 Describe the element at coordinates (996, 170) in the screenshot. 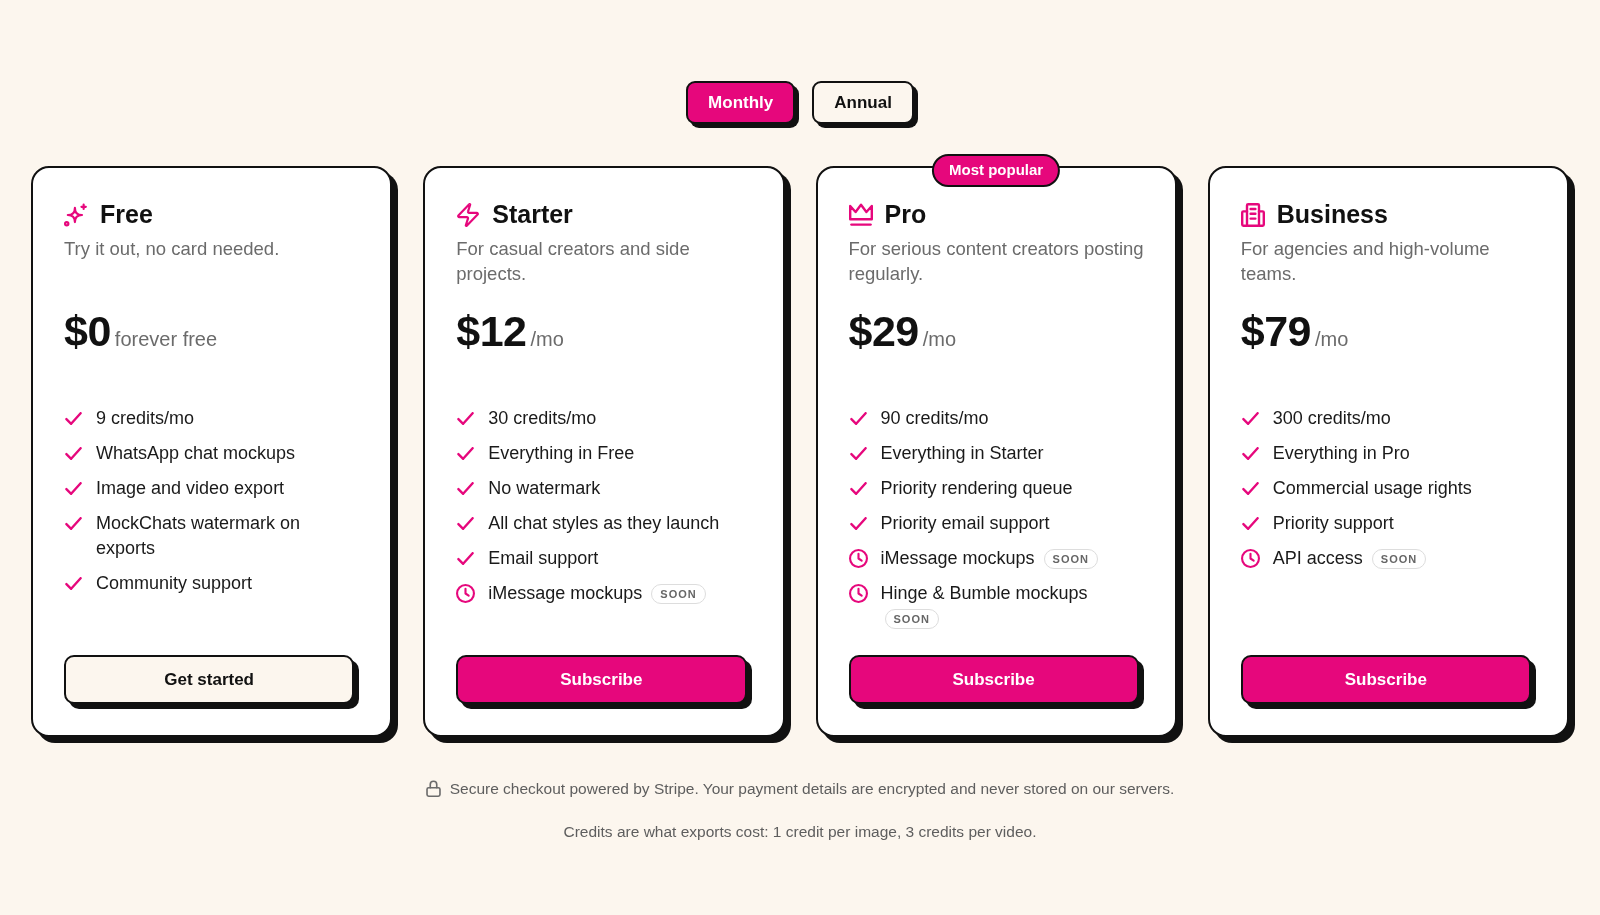

I see `popular-badge: Most popular` at that location.